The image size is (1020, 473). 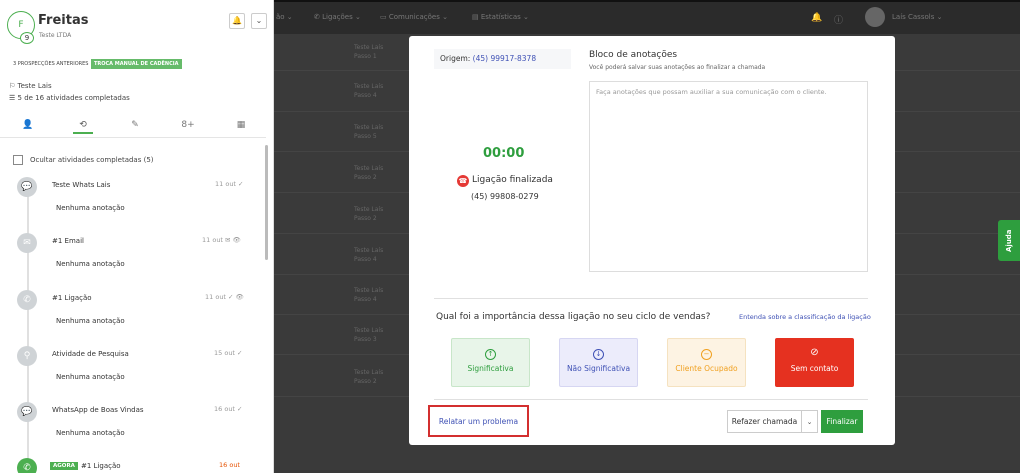 I want to click on lead-header: F 9 Freitas Teste LTDA 🔔 ⌄, so click(x=136, y=25).